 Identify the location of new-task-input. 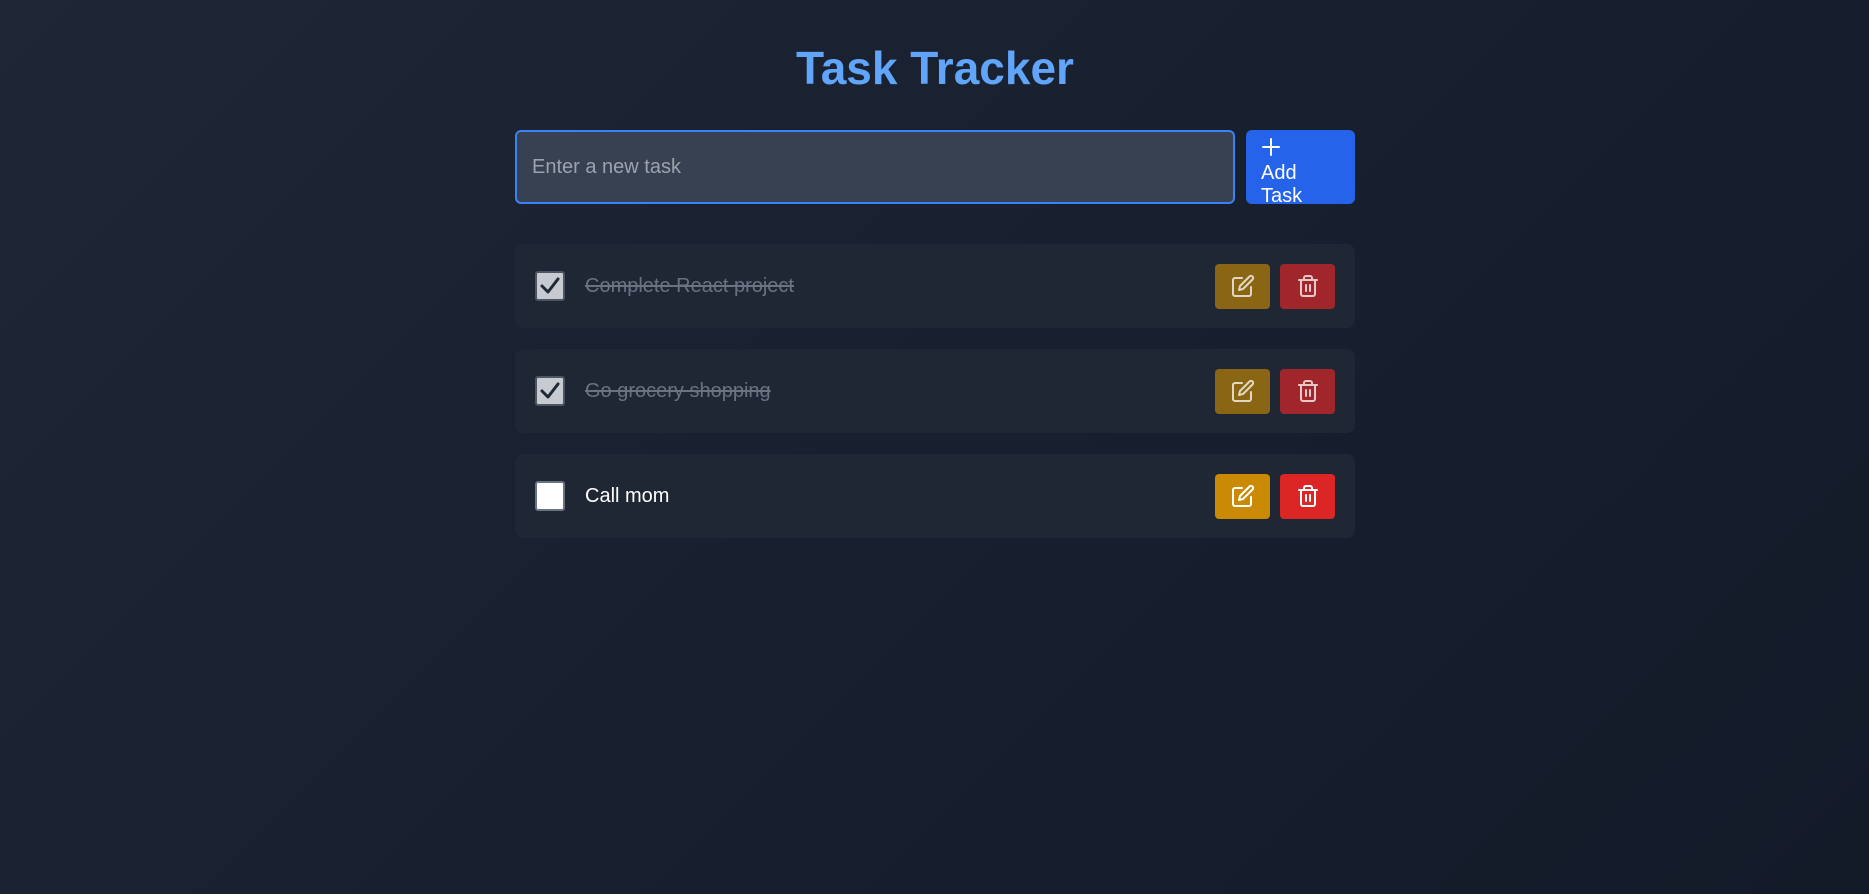
(875, 167).